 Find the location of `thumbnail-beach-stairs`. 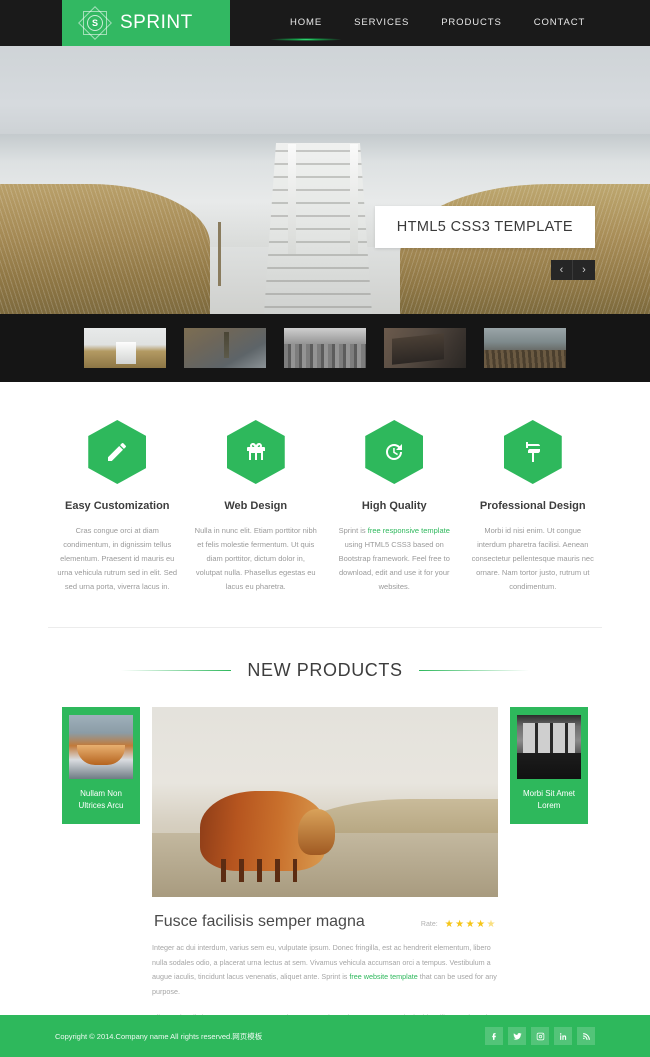

thumbnail-beach-stairs is located at coordinates (125, 348).